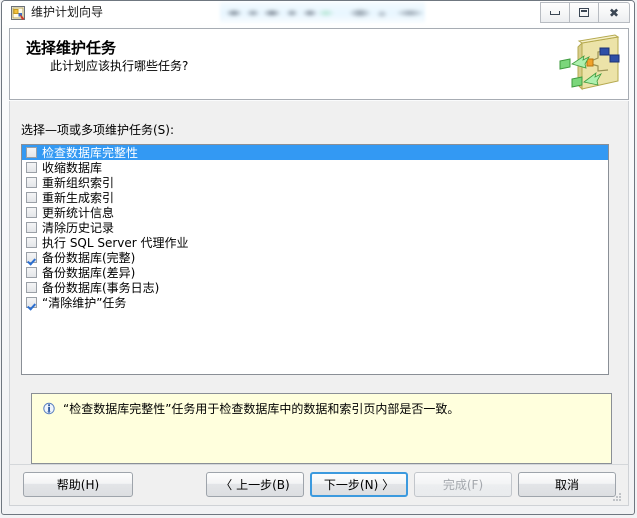 The width and height of the screenshot is (637, 518). I want to click on resize-grip, so click(617, 496).